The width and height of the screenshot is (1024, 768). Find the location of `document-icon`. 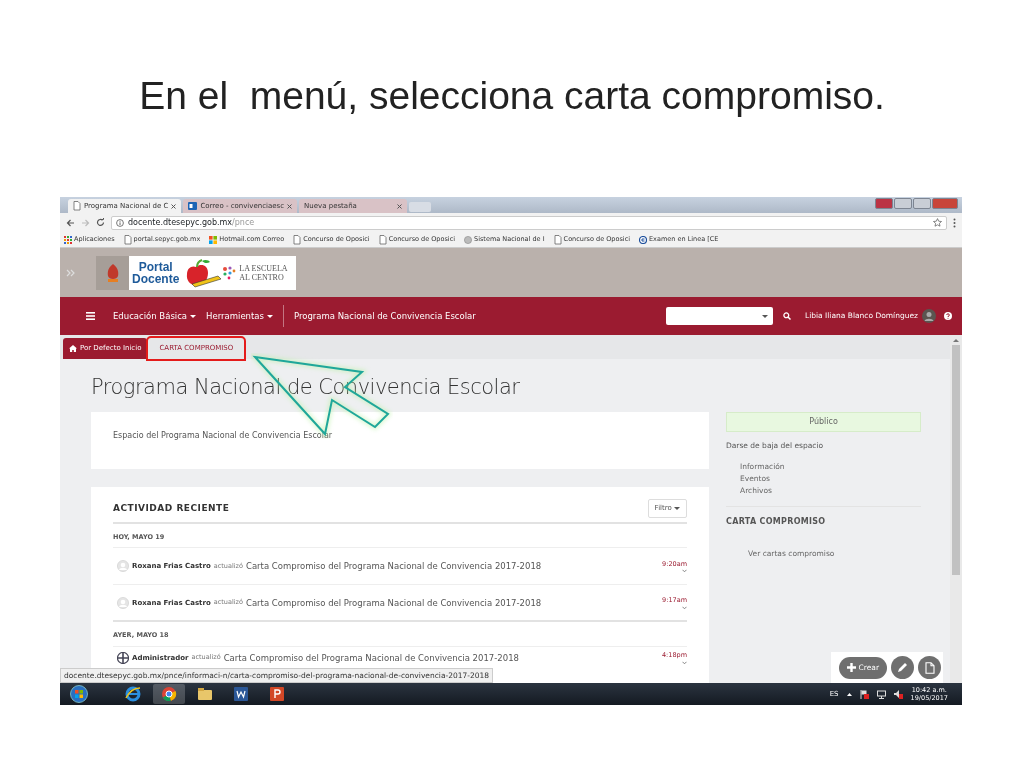

document-icon is located at coordinates (929, 667).